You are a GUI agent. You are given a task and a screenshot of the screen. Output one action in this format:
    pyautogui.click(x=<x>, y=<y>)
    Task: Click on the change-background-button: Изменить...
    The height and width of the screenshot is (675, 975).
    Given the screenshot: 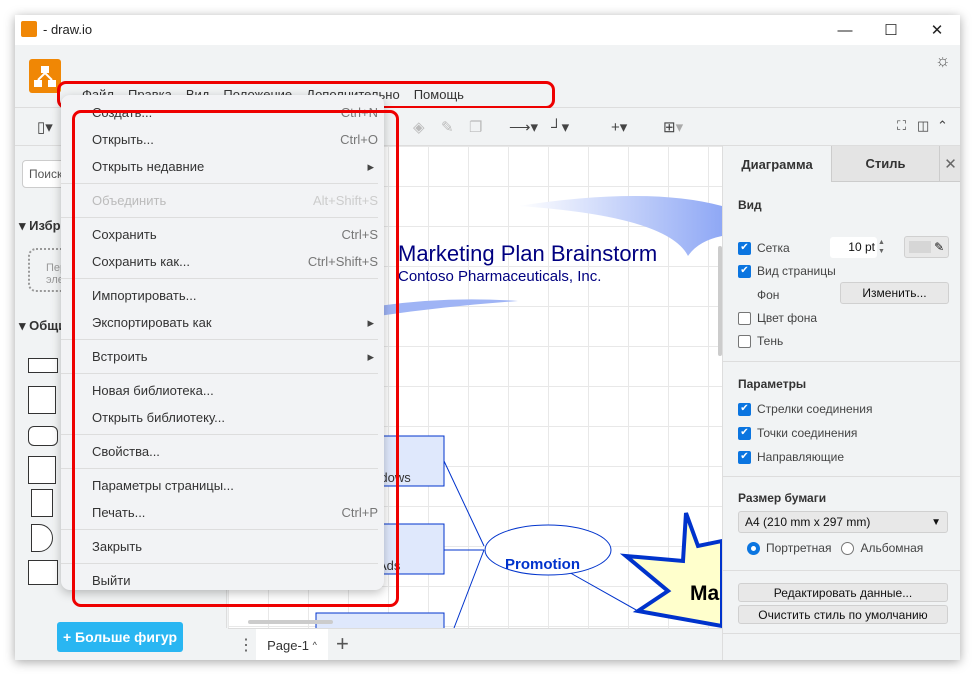 What is the action you would take?
    pyautogui.click(x=894, y=293)
    